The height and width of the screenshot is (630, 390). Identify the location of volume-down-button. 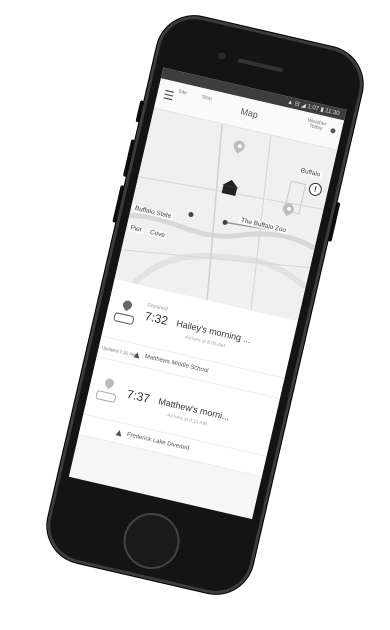
(118, 203).